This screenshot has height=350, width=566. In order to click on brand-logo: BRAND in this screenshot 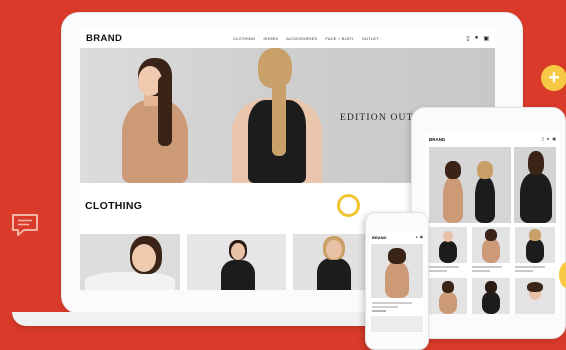, I will do `click(104, 38)`.